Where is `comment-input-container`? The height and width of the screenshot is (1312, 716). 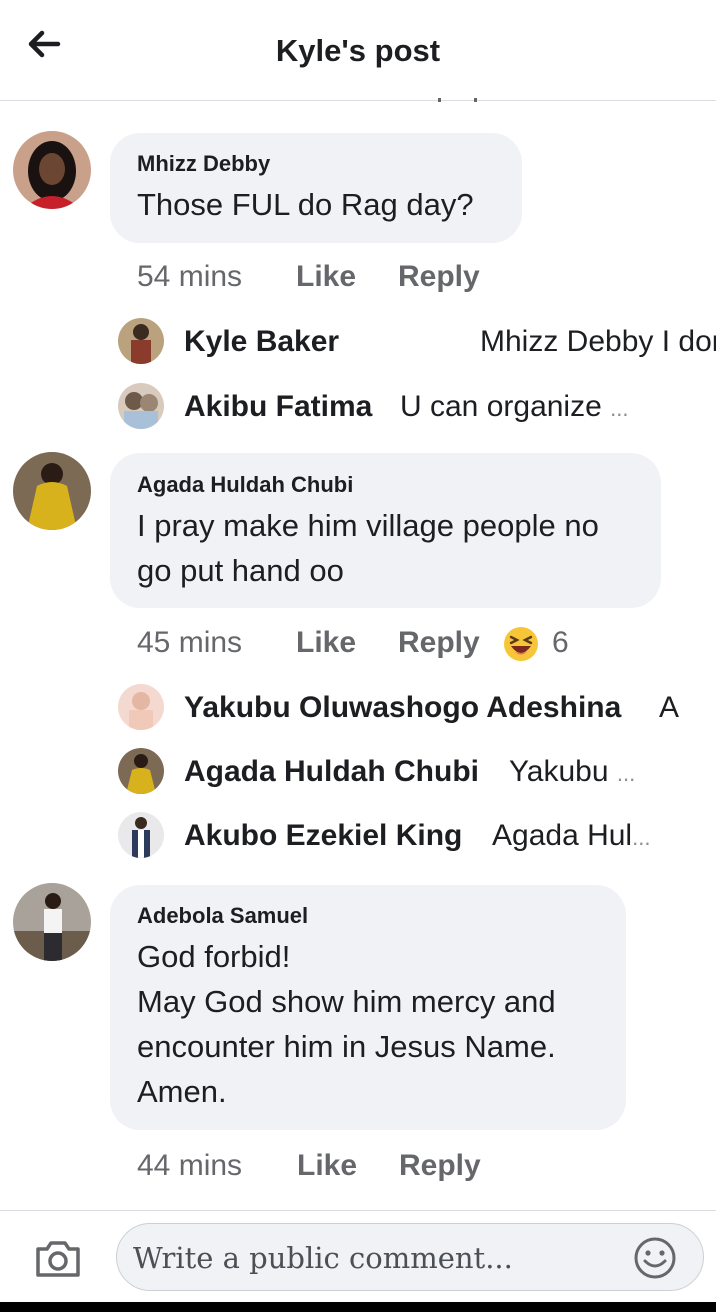
comment-input-container is located at coordinates (410, 1257).